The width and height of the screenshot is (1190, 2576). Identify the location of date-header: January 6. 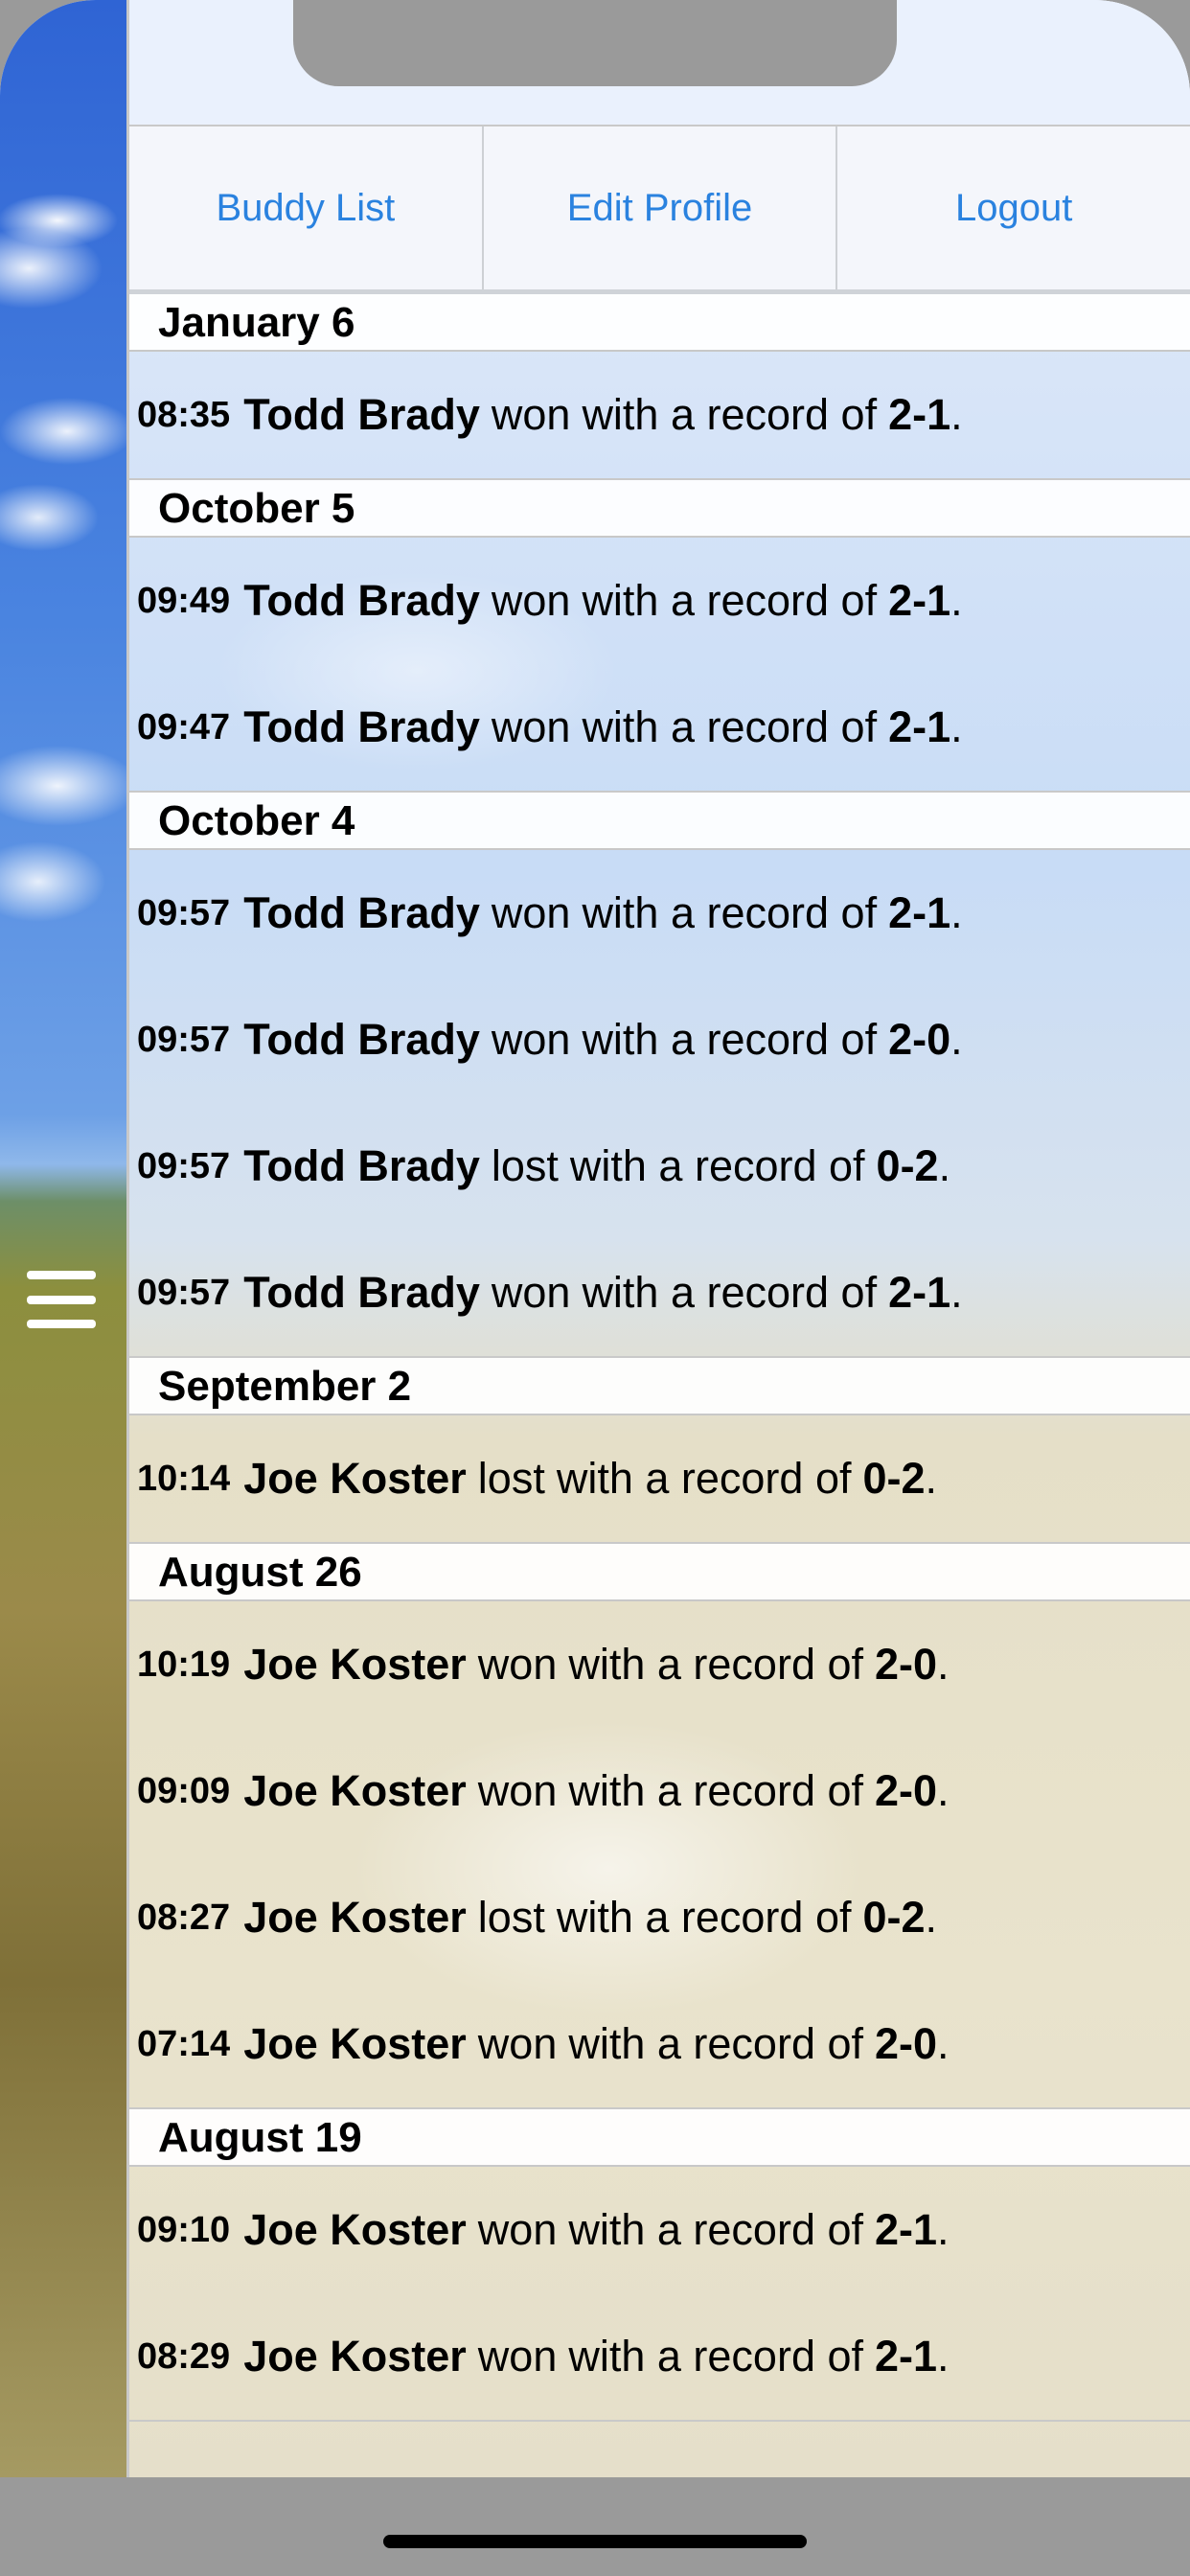
(660, 323).